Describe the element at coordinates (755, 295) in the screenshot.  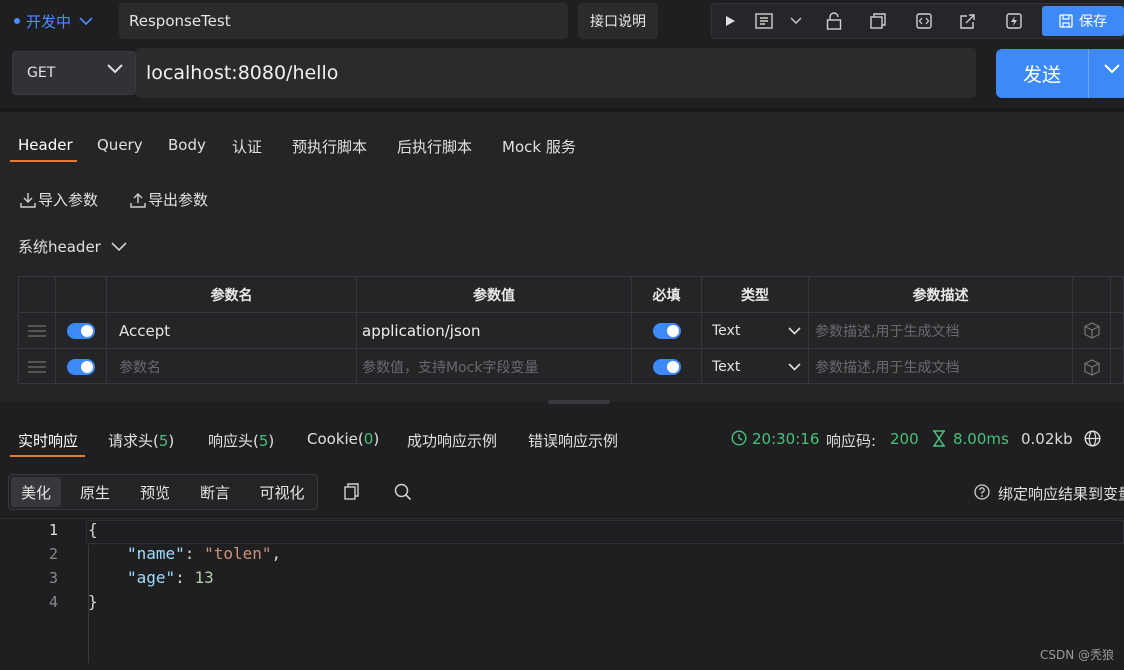
I see `column-header-type: 类型` at that location.